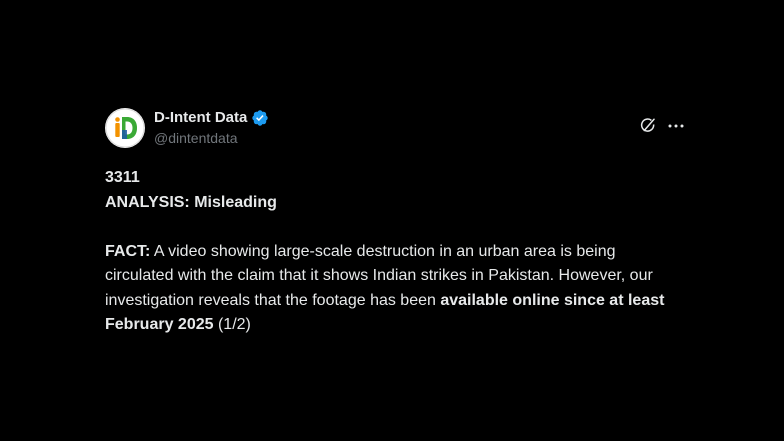  Describe the element at coordinates (128, 251) in the screenshot. I see `fact-label: FACT:` at that location.